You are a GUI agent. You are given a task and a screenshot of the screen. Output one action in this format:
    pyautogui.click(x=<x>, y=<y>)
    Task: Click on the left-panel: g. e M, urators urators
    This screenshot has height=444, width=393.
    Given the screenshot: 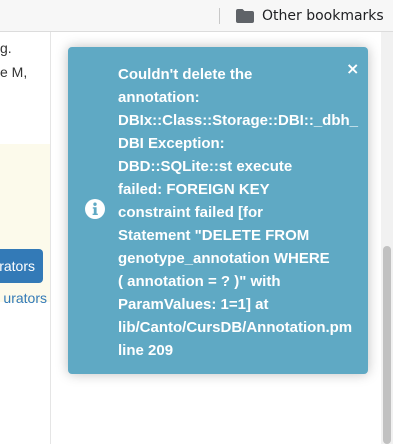 What is the action you would take?
    pyautogui.click(x=25, y=238)
    